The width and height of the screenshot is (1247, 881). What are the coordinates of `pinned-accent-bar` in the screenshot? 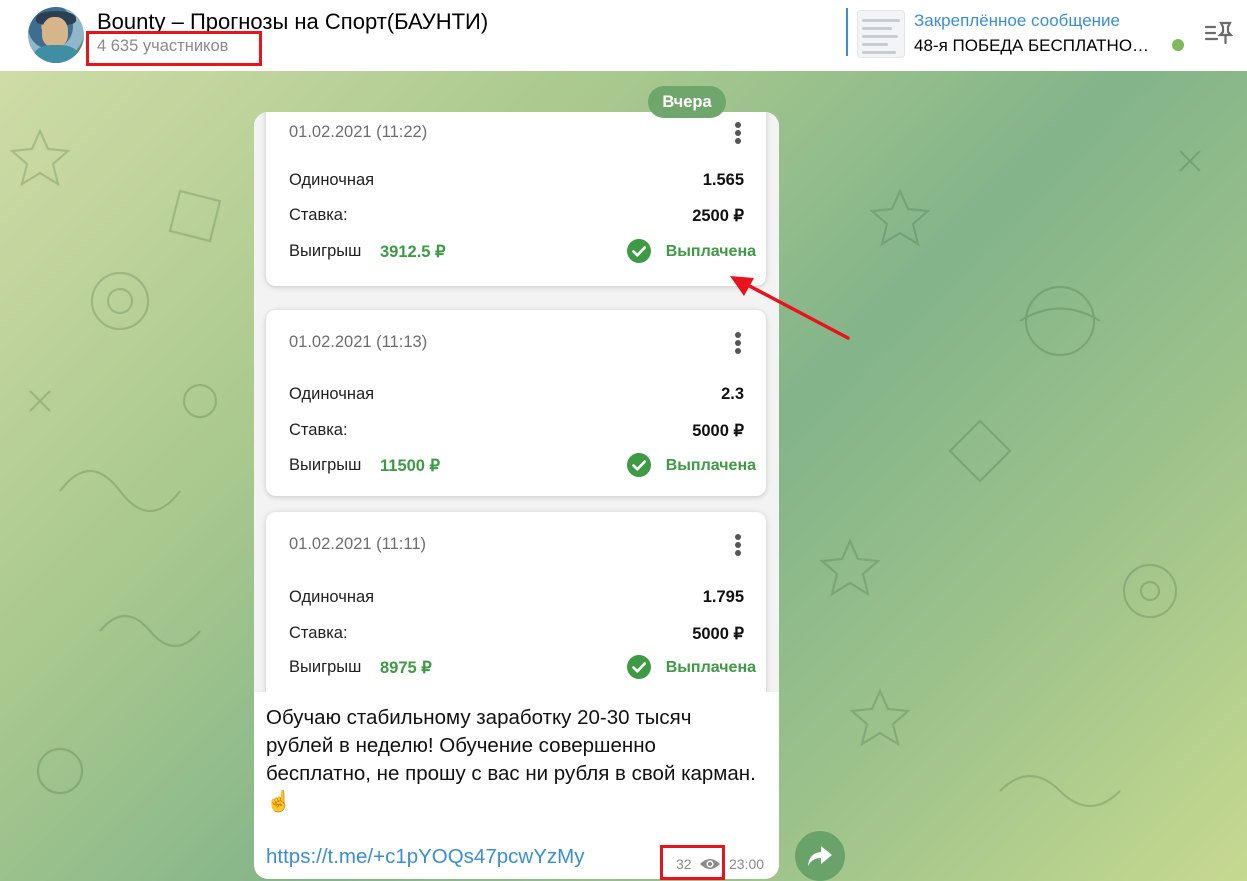 It's located at (847, 32).